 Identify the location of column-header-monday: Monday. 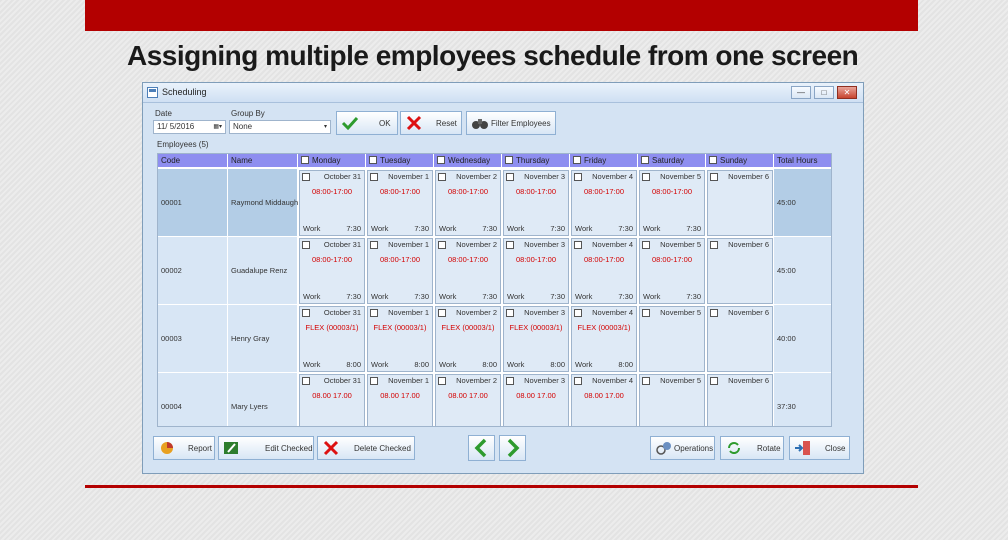
(332, 160).